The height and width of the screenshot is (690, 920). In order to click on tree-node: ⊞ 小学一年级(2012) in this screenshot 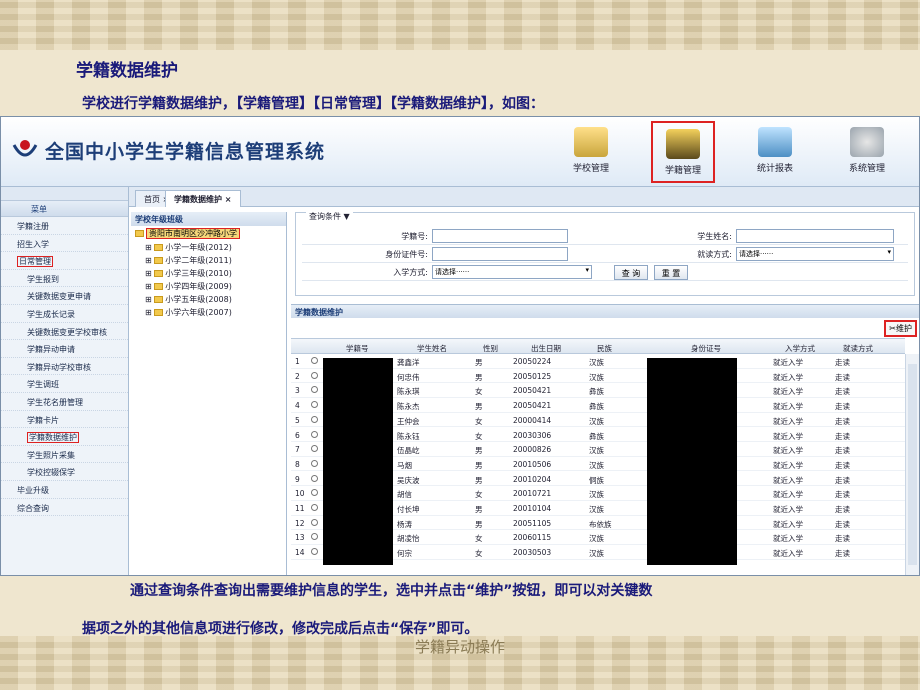, I will do `click(208, 247)`.